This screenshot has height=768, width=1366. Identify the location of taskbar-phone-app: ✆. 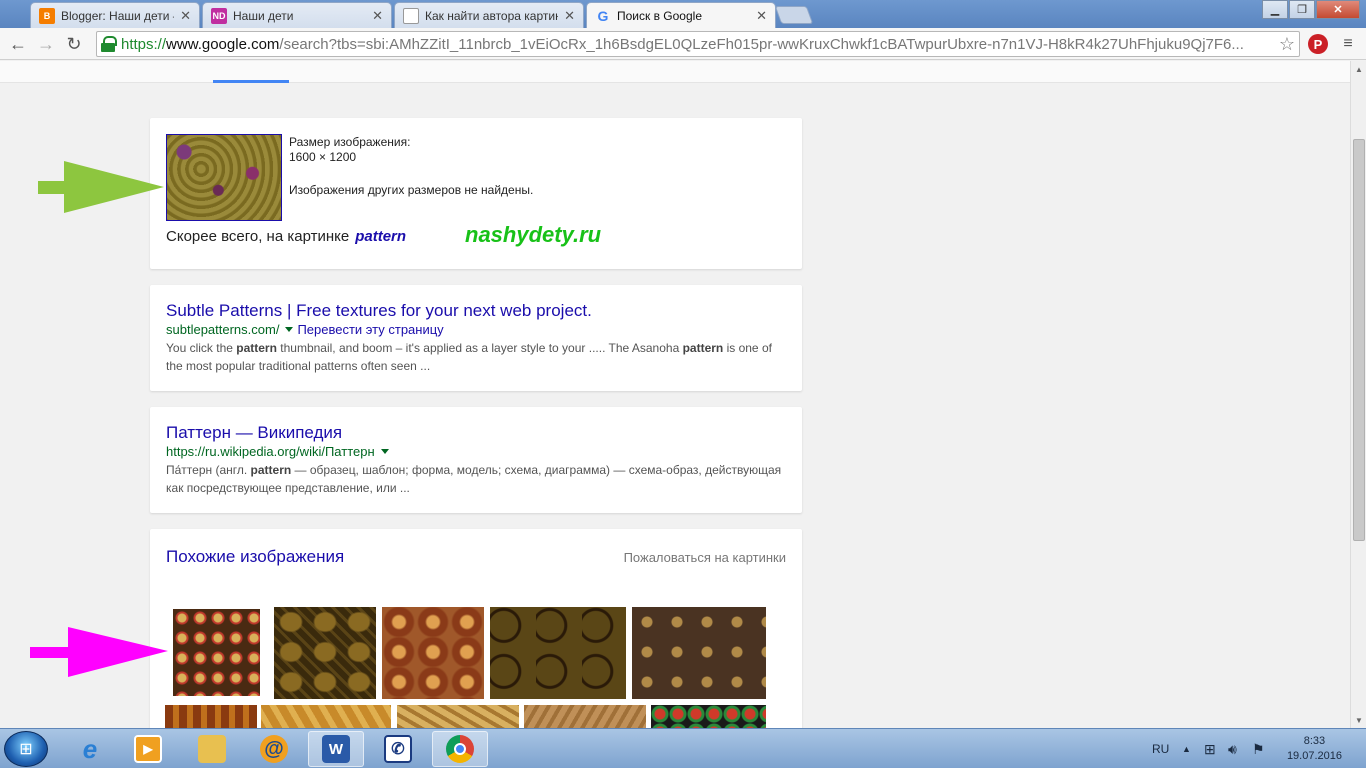
(398, 749).